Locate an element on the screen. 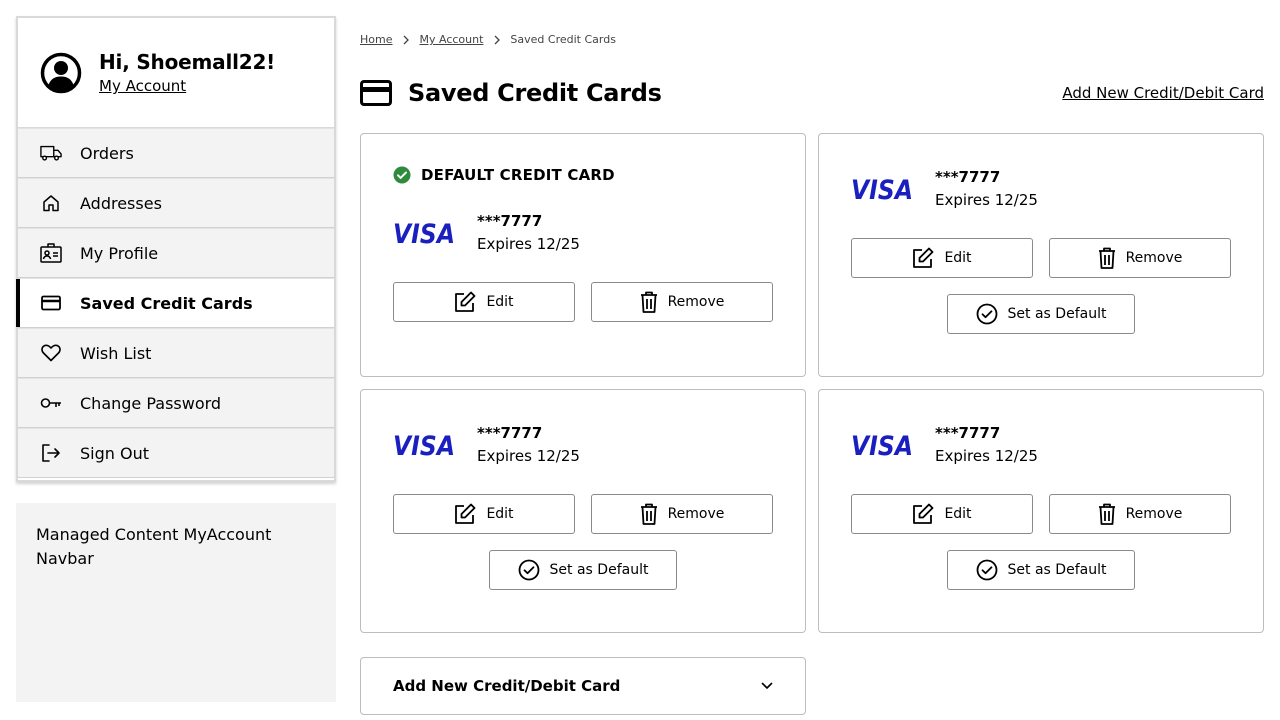 The image size is (1280, 720). breadcrumb-current: Saved Credit Cards is located at coordinates (563, 39).